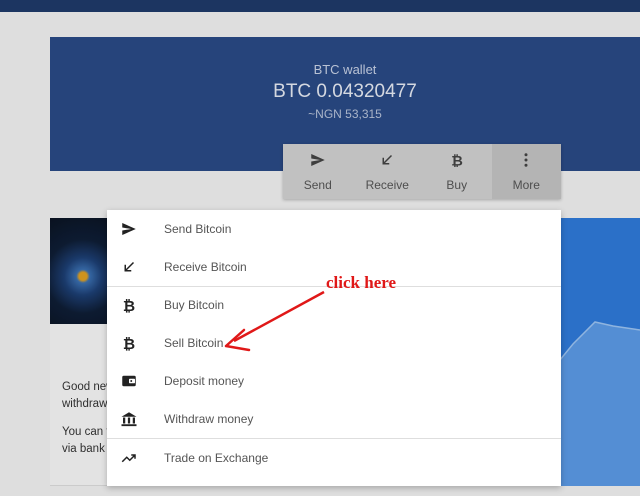 The image size is (640, 496). I want to click on buy-button-label: Buy, so click(457, 185).